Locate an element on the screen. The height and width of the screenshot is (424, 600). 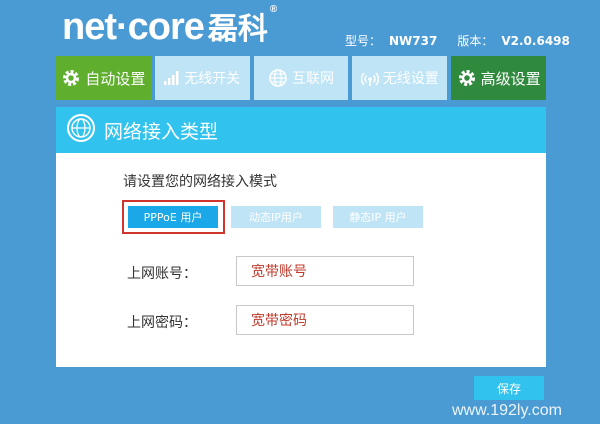
logo-latin: net·core is located at coordinates (133, 27).